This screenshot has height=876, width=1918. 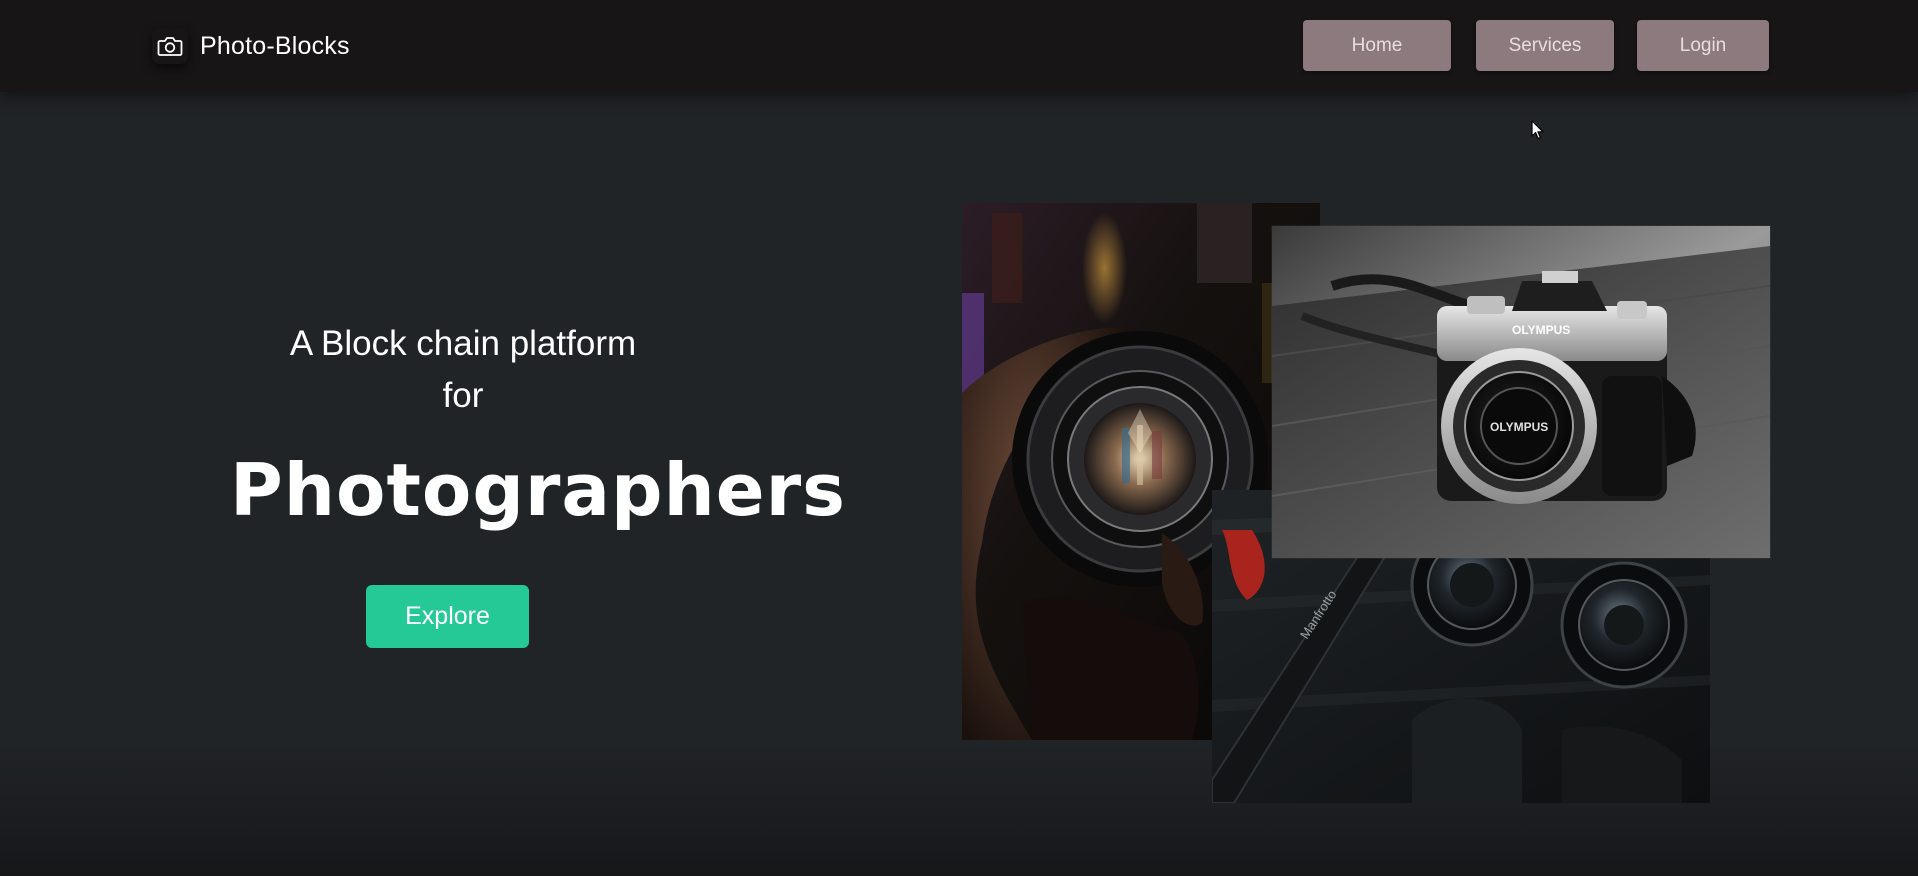 What do you see at coordinates (170, 46) in the screenshot?
I see `camera-icon` at bounding box center [170, 46].